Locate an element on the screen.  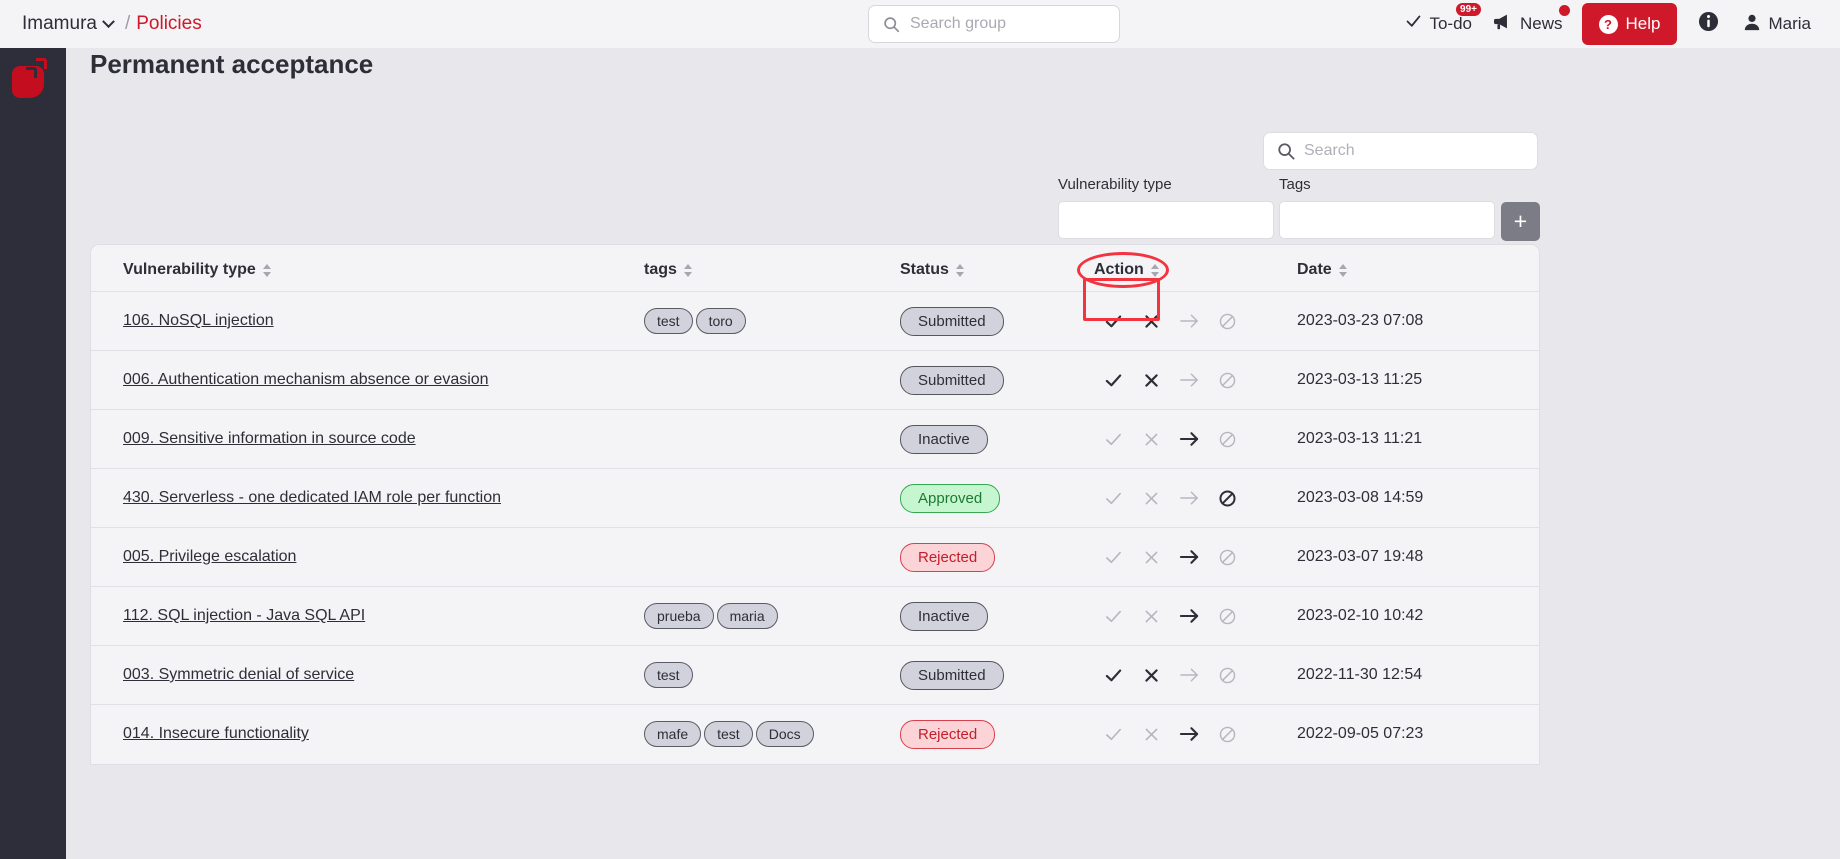
breadcrumb-policies: Policies is located at coordinates (168, 24).